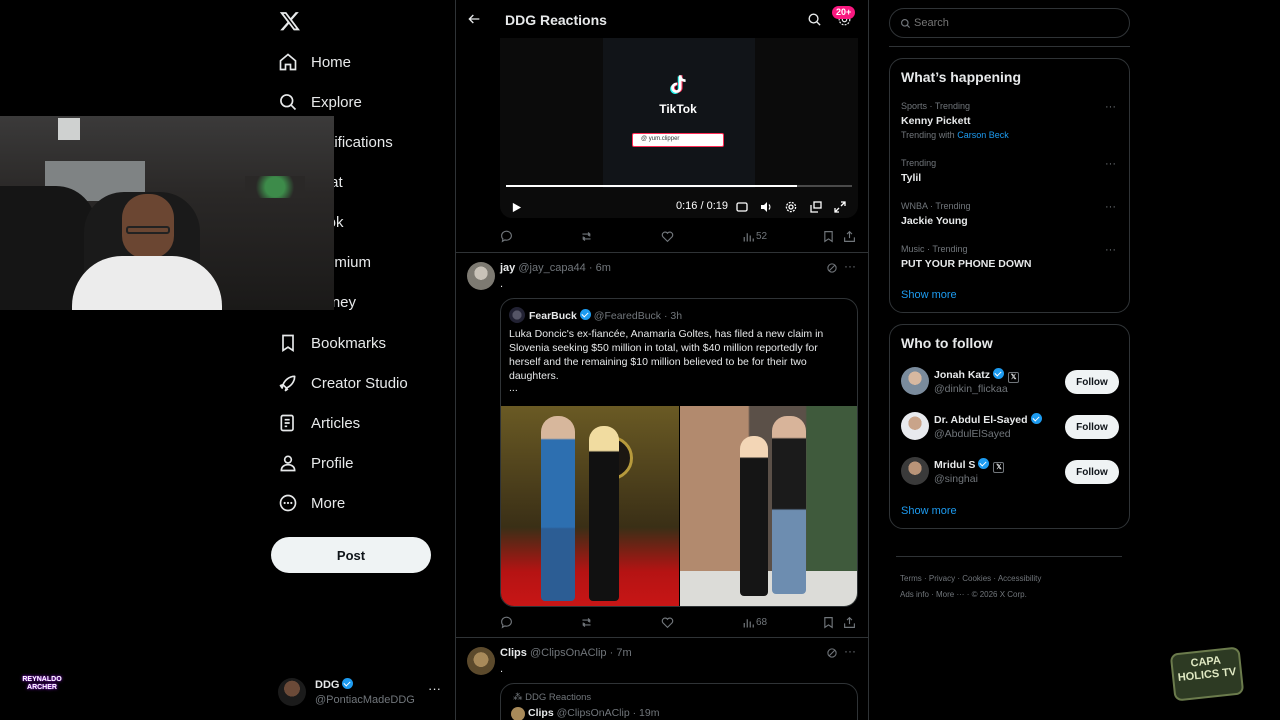 Image resolution: width=1280 pixels, height=720 pixels. Describe the element at coordinates (1009, 214) in the screenshot. I see `trend-item: WNBA · Trending Jackie Young ···` at that location.